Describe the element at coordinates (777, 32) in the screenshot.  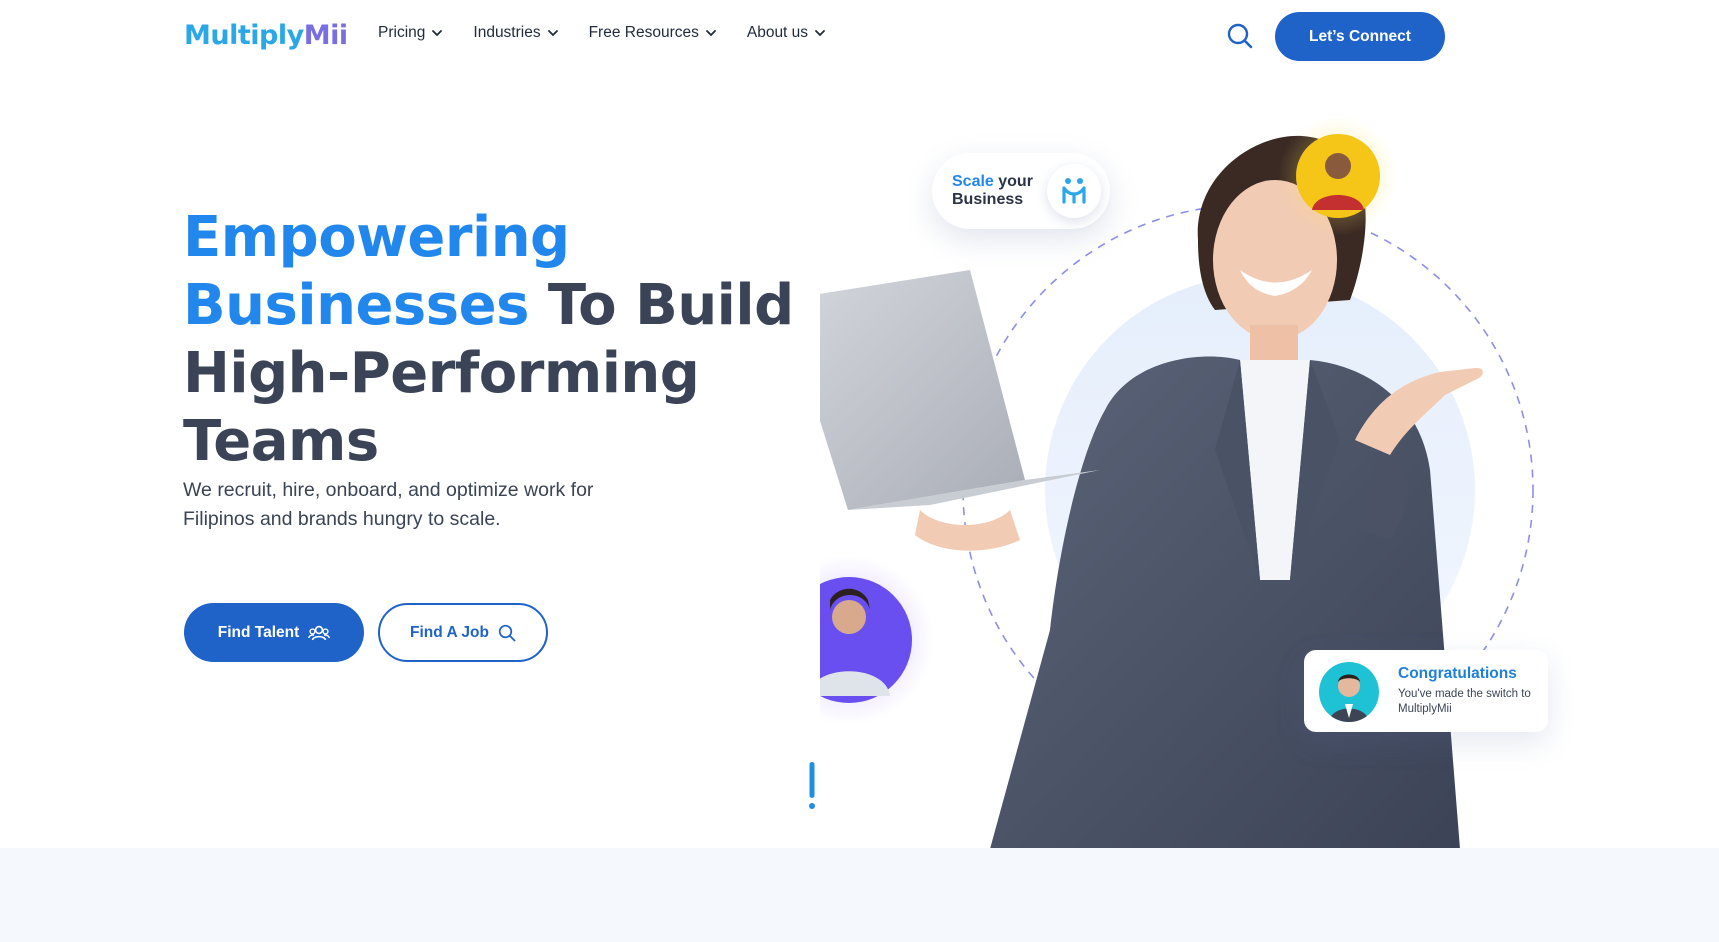
I see `nav-item-label: About us` at that location.